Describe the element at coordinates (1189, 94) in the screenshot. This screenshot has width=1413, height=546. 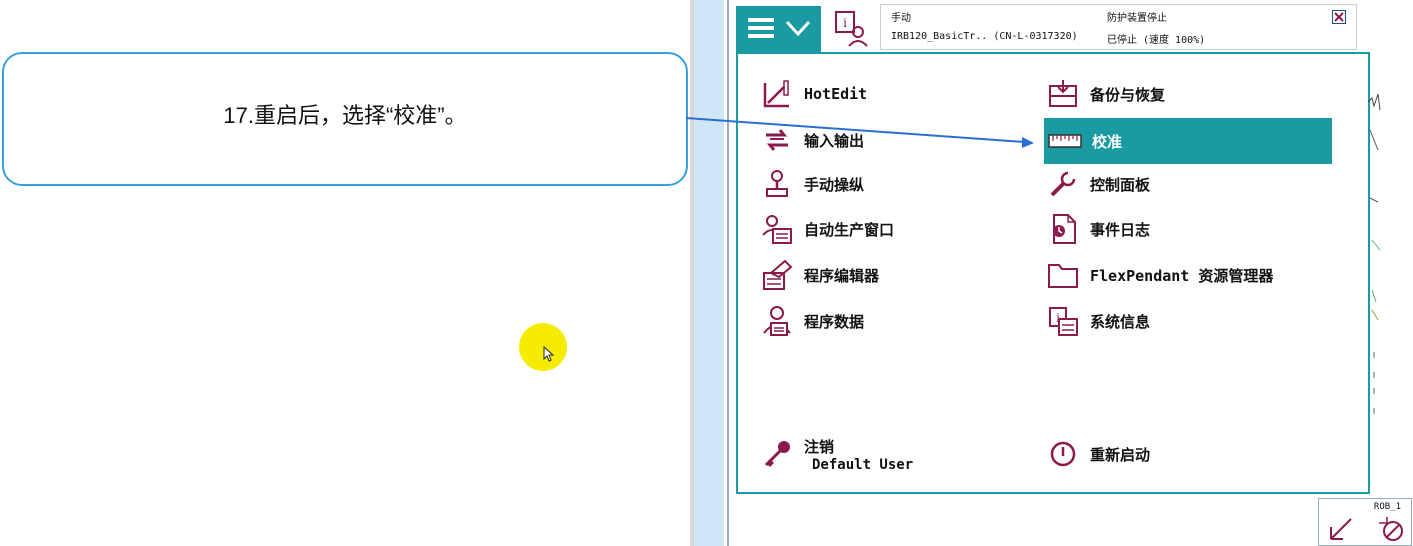
I see `menu-item-backup-restore: 备份与恢复` at that location.